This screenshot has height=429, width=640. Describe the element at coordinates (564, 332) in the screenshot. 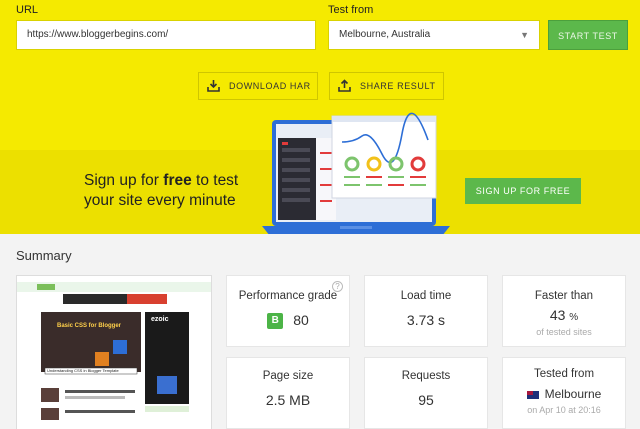

I see `faster-than-sub: of tested sites` at that location.